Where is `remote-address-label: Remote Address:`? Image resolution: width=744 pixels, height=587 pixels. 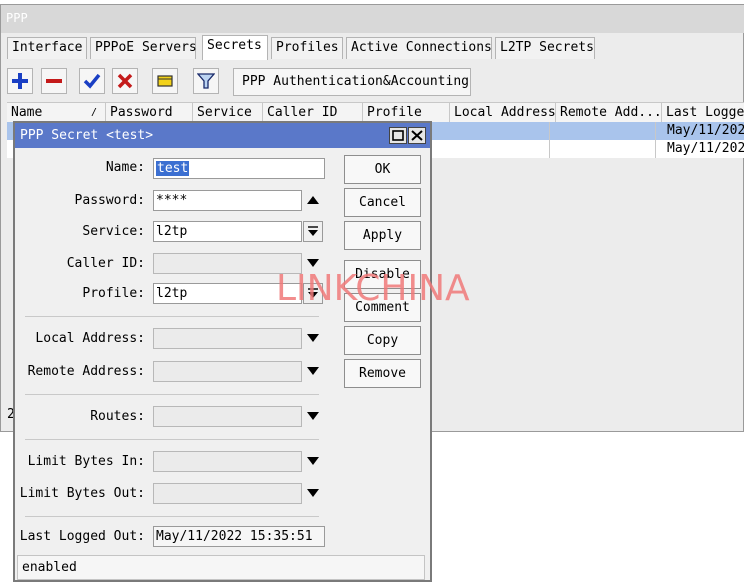 remote-address-label: Remote Address: is located at coordinates (86, 371).